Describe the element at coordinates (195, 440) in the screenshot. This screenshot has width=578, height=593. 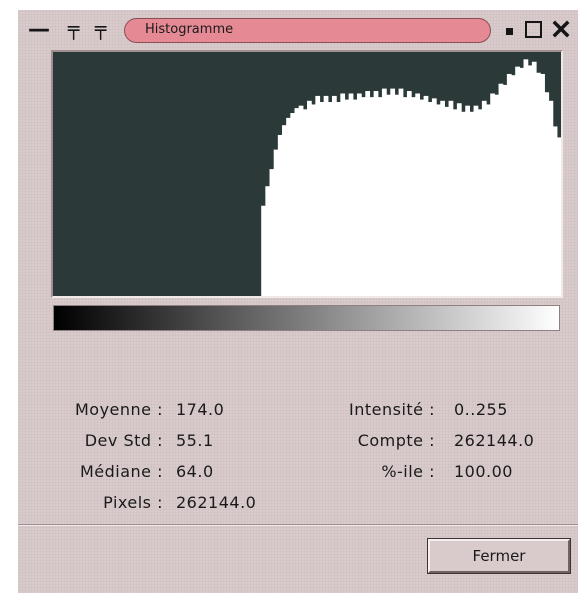
I see `devstd-value: 55.1` at that location.